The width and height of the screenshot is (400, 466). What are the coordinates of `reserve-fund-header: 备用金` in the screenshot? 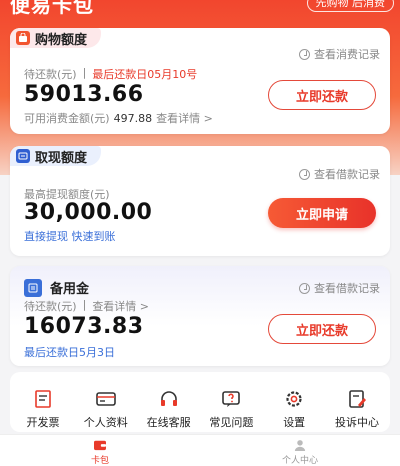 It's located at (56, 287).